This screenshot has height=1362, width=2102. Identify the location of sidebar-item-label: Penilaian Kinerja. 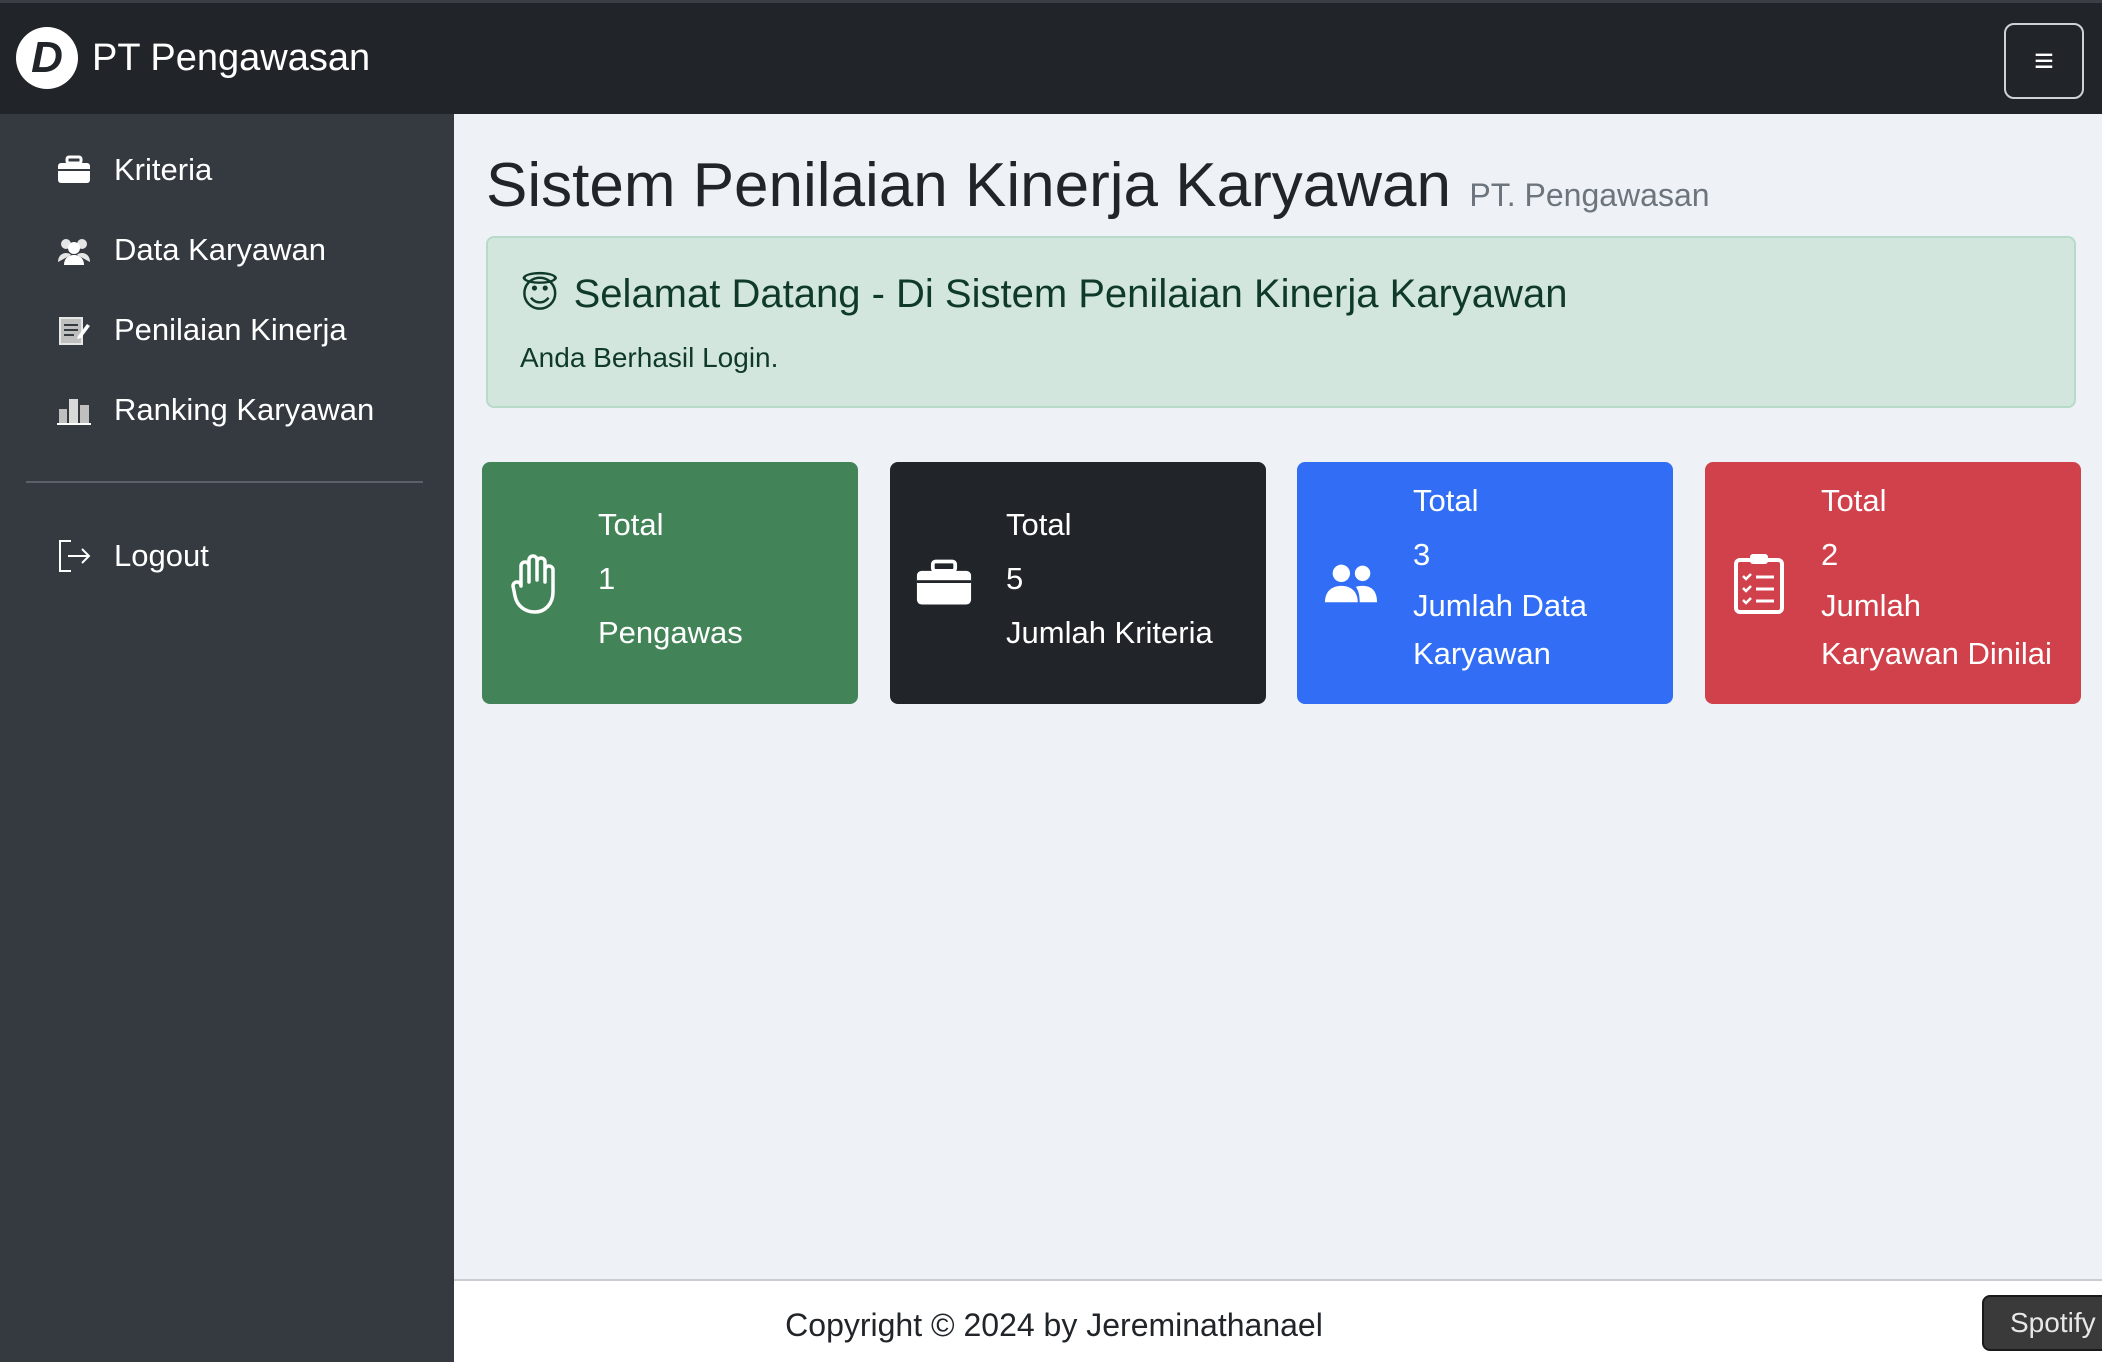
(230, 329).